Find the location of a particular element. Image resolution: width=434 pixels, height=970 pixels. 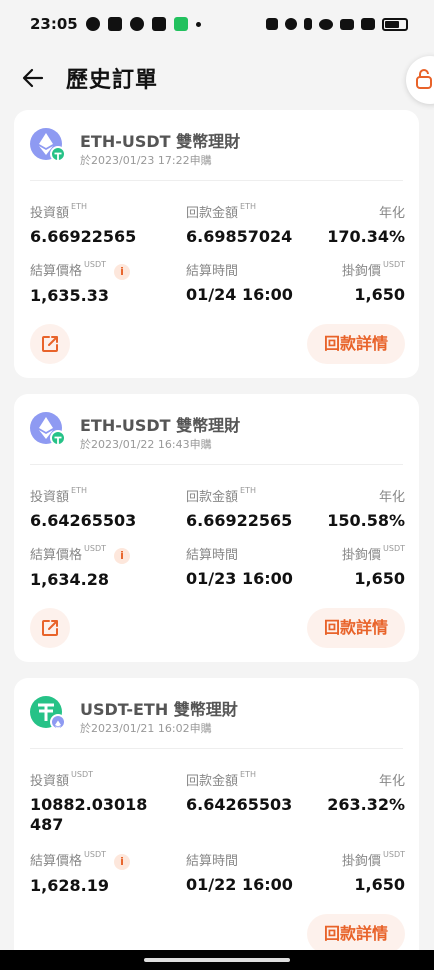

annual-rate: 年化 150.58% is located at coordinates (366, 508).